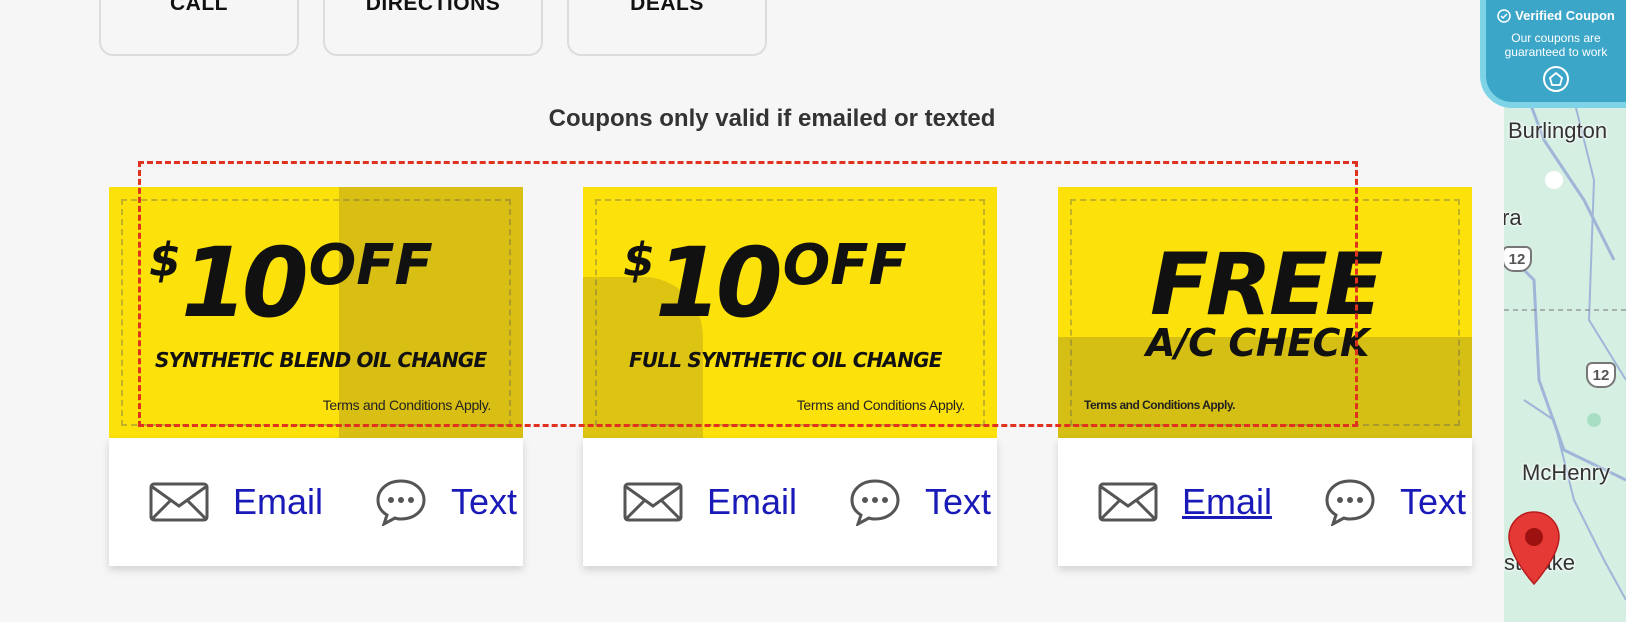  I want to click on coupon-title: FREE, so click(1266, 285).